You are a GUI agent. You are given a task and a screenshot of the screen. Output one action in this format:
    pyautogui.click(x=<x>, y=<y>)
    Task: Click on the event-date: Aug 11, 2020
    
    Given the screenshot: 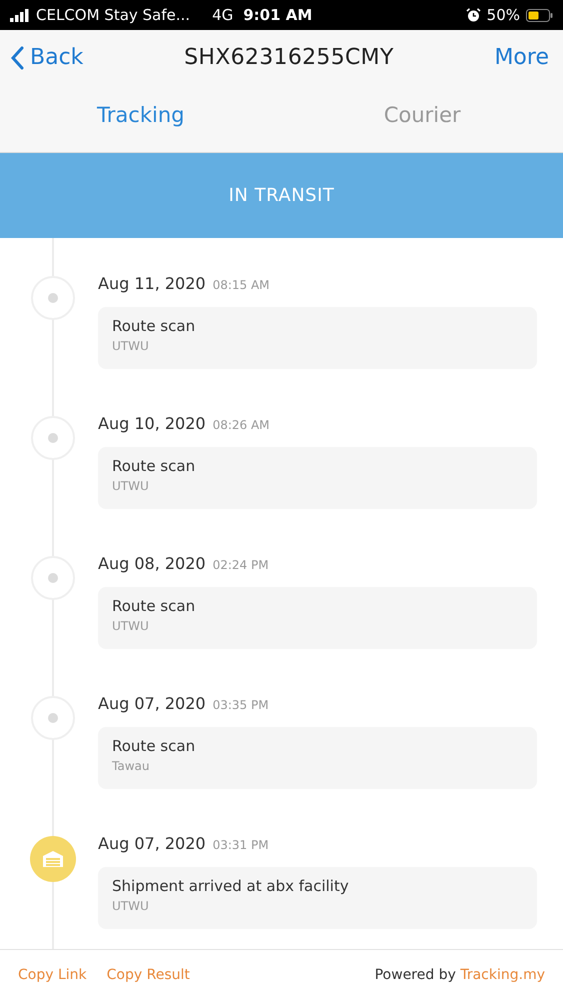 What is the action you would take?
    pyautogui.click(x=152, y=283)
    